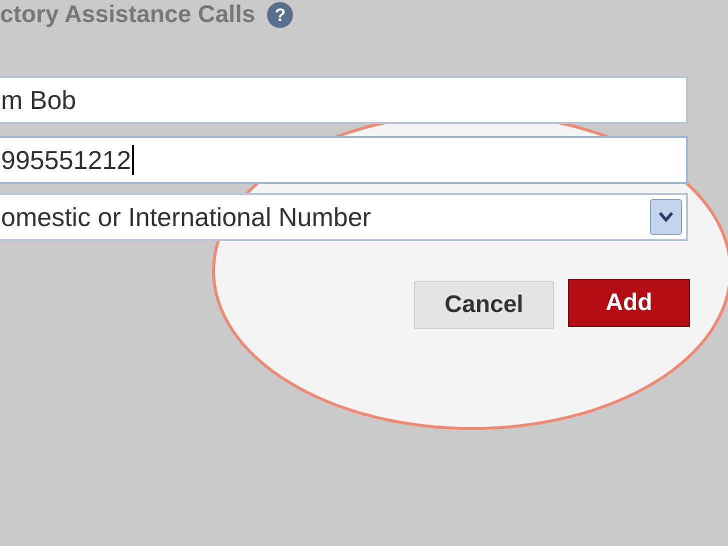 The height and width of the screenshot is (546, 728). Describe the element at coordinates (629, 303) in the screenshot. I see `add-button: Add` at that location.